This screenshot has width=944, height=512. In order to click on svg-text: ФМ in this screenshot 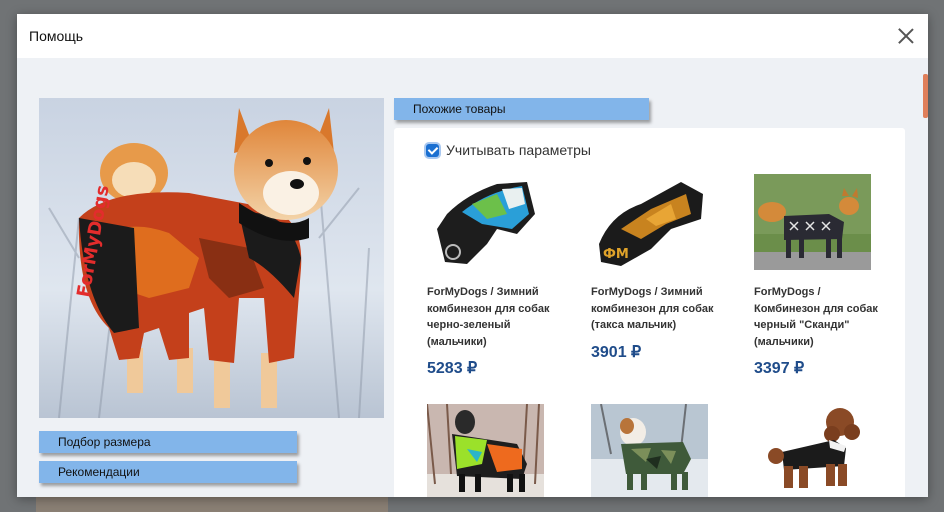, I will do `click(616, 254)`.